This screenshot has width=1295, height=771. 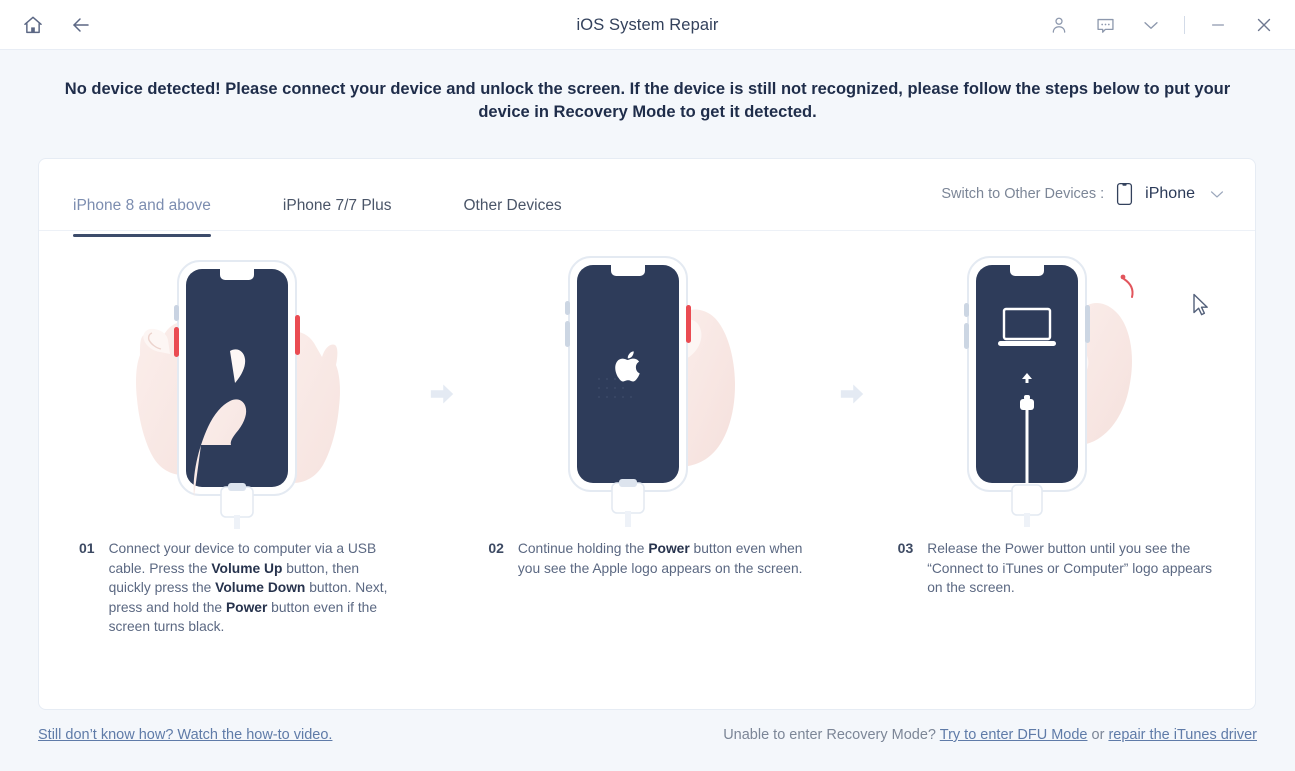 What do you see at coordinates (87, 548) in the screenshot?
I see `step-number: 01` at bounding box center [87, 548].